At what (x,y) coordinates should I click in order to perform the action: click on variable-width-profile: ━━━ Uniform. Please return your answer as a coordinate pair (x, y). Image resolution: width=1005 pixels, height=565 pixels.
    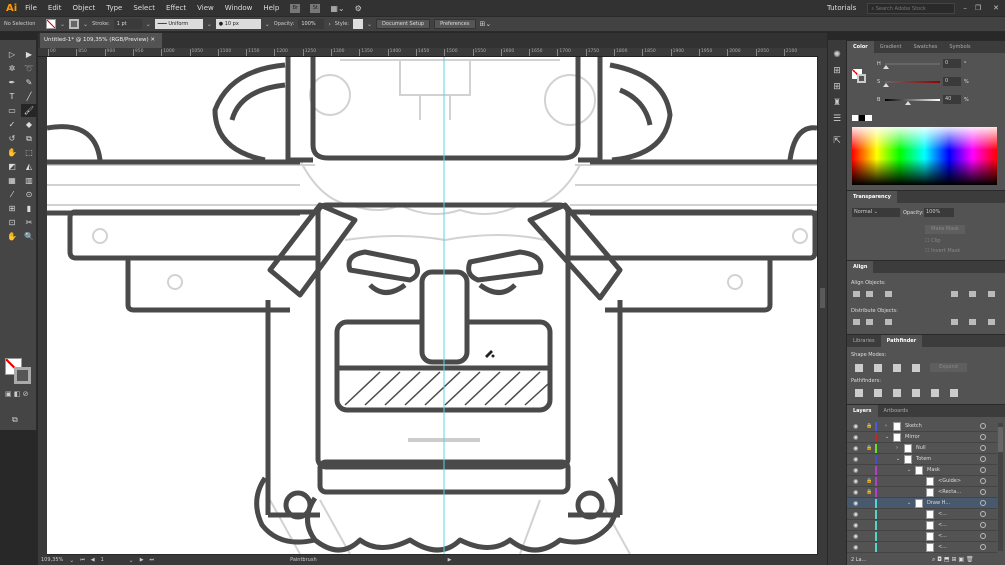
    Looking at the image, I should click on (178, 24).